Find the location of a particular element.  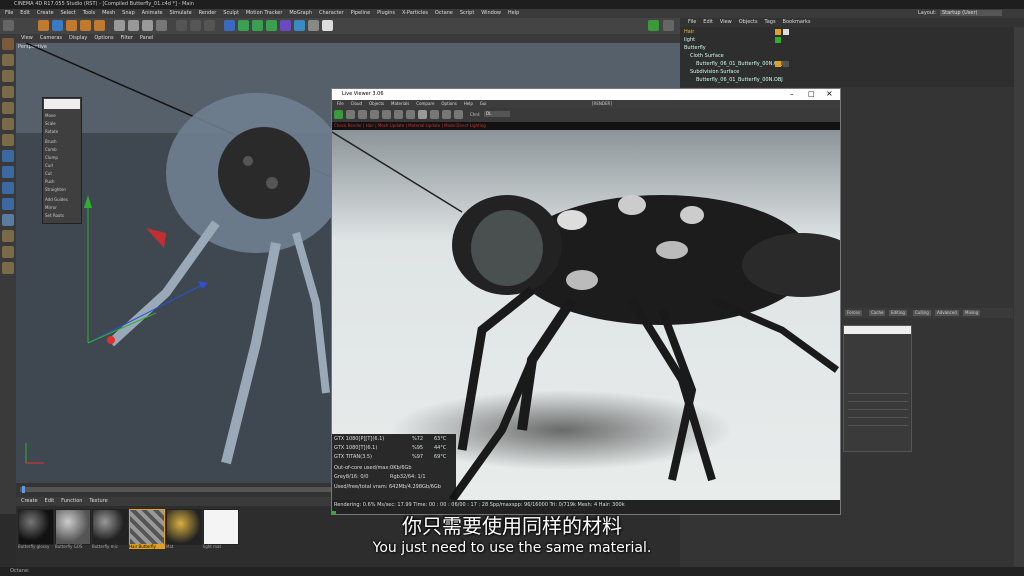

curve-graph is located at coordinates (878, 406).